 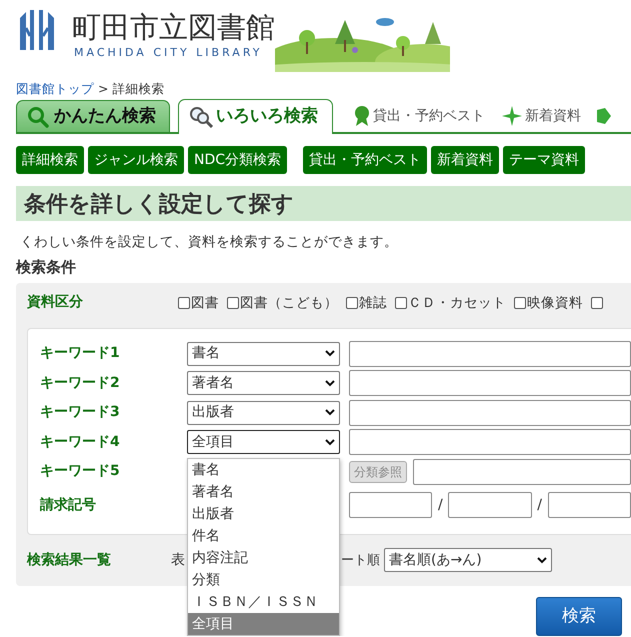 I want to click on field-label: 資料区分, so click(x=55, y=302).